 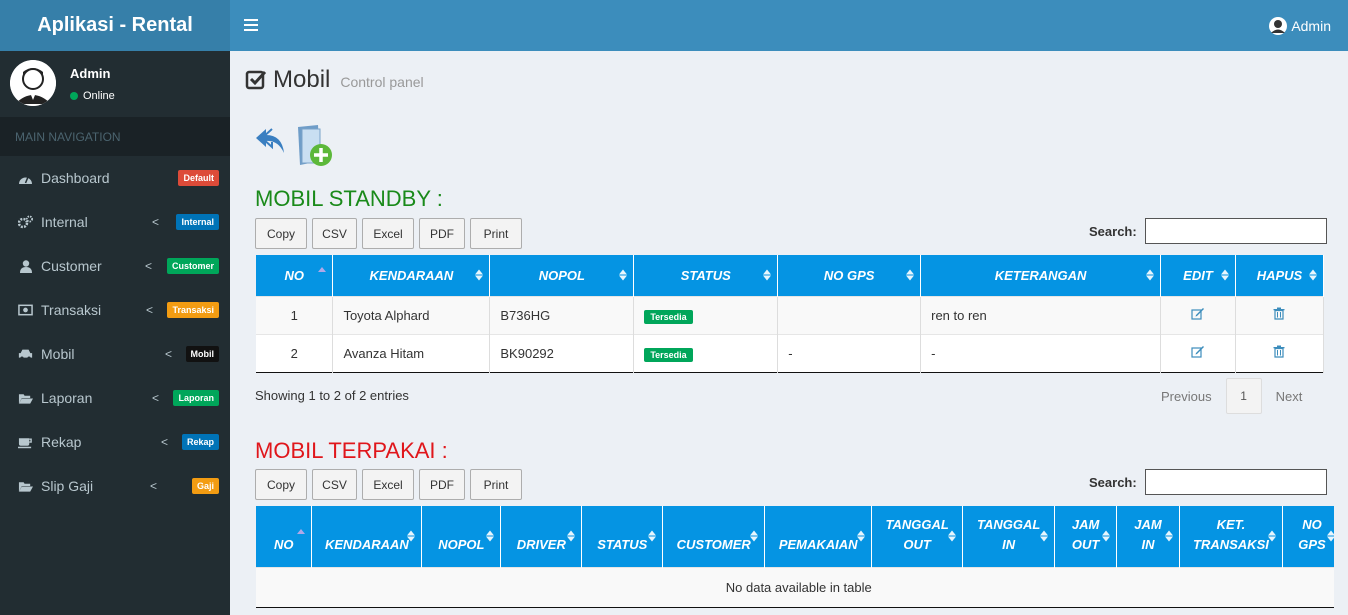 What do you see at coordinates (442, 233) in the screenshot?
I see `standby-pdf-button: PDF` at bounding box center [442, 233].